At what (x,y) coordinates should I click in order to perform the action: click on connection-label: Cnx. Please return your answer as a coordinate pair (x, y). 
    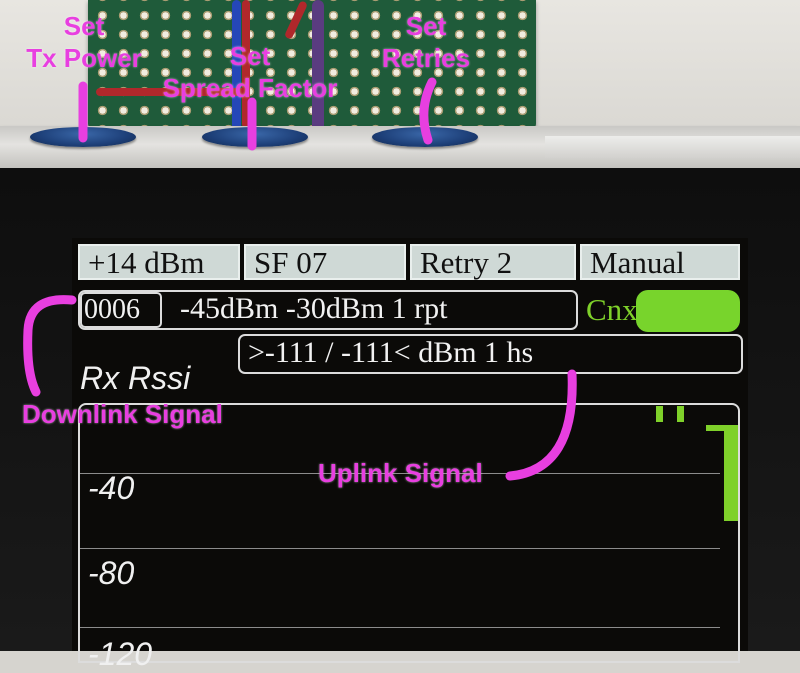
    Looking at the image, I should click on (612, 309).